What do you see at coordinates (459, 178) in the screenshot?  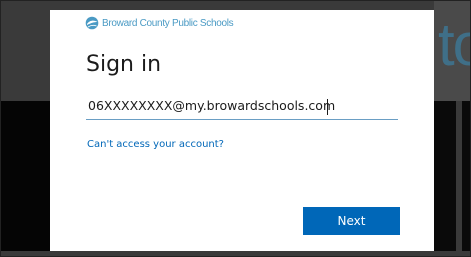 I see `background-stripe` at bounding box center [459, 178].